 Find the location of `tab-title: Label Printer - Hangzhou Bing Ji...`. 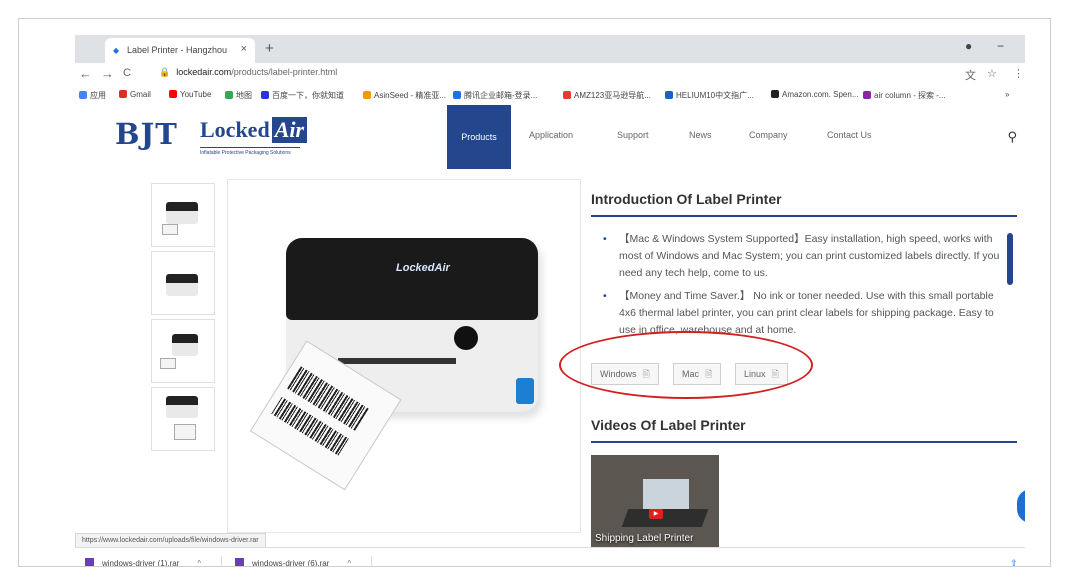

tab-title: Label Printer - Hangzhou Bing Ji... is located at coordinates (177, 50).